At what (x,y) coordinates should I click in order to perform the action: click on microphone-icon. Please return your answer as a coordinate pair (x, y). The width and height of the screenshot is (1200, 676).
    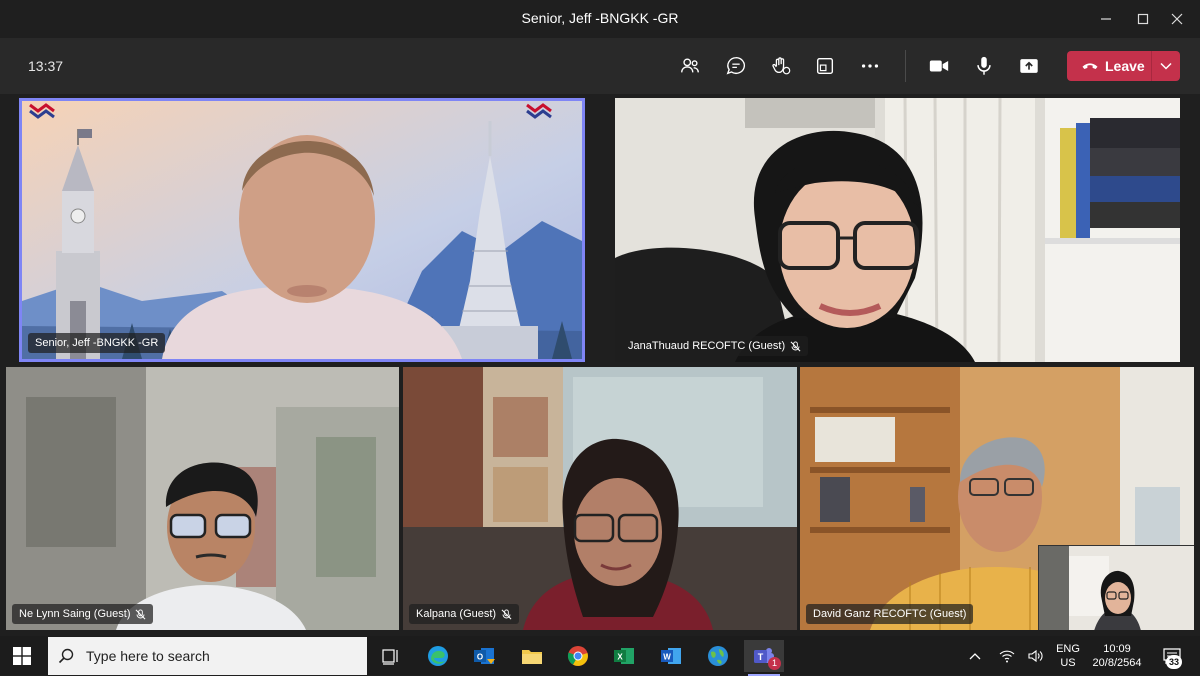
    Looking at the image, I should click on (984, 65).